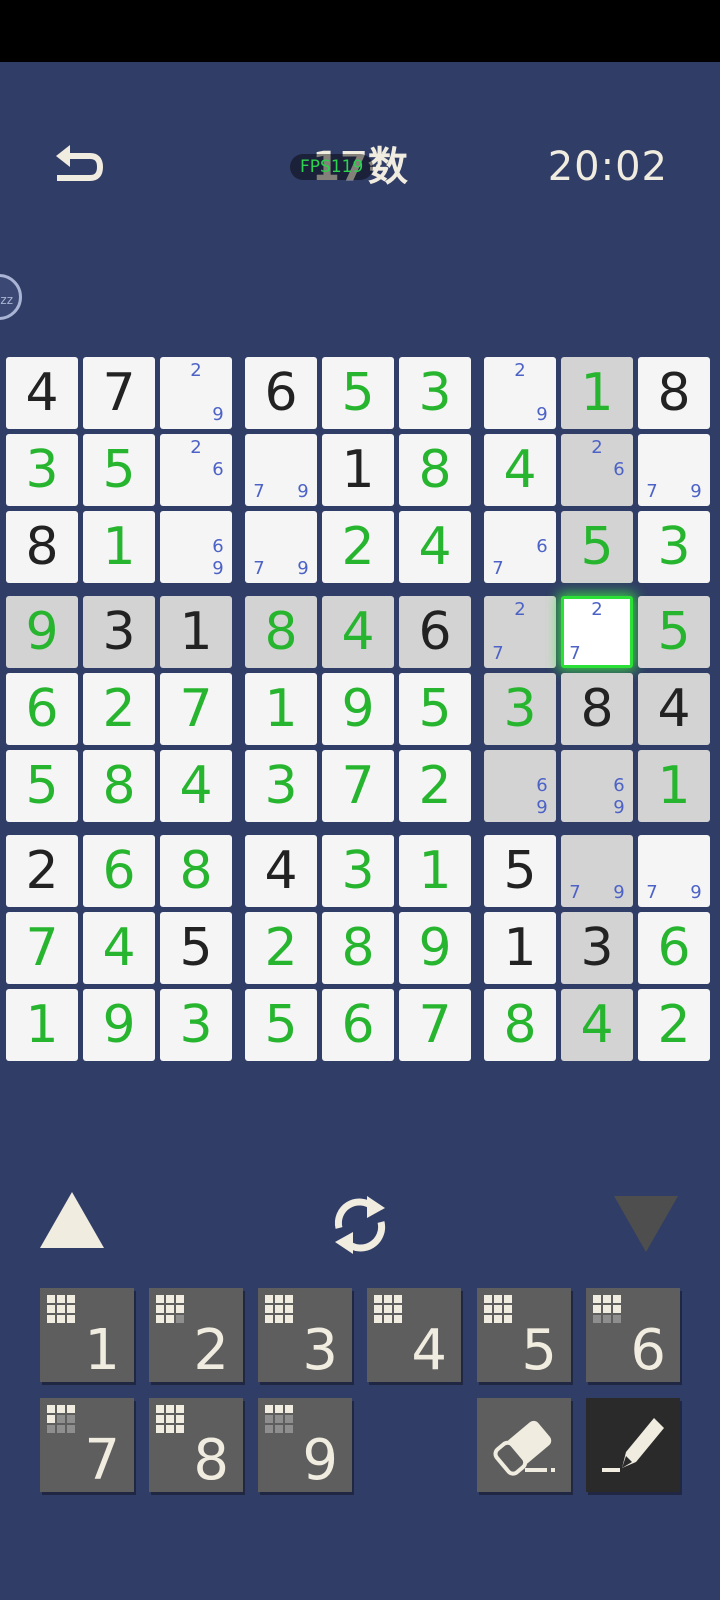 The image size is (720, 1600). I want to click on number-key-9: 9, so click(305, 1445).